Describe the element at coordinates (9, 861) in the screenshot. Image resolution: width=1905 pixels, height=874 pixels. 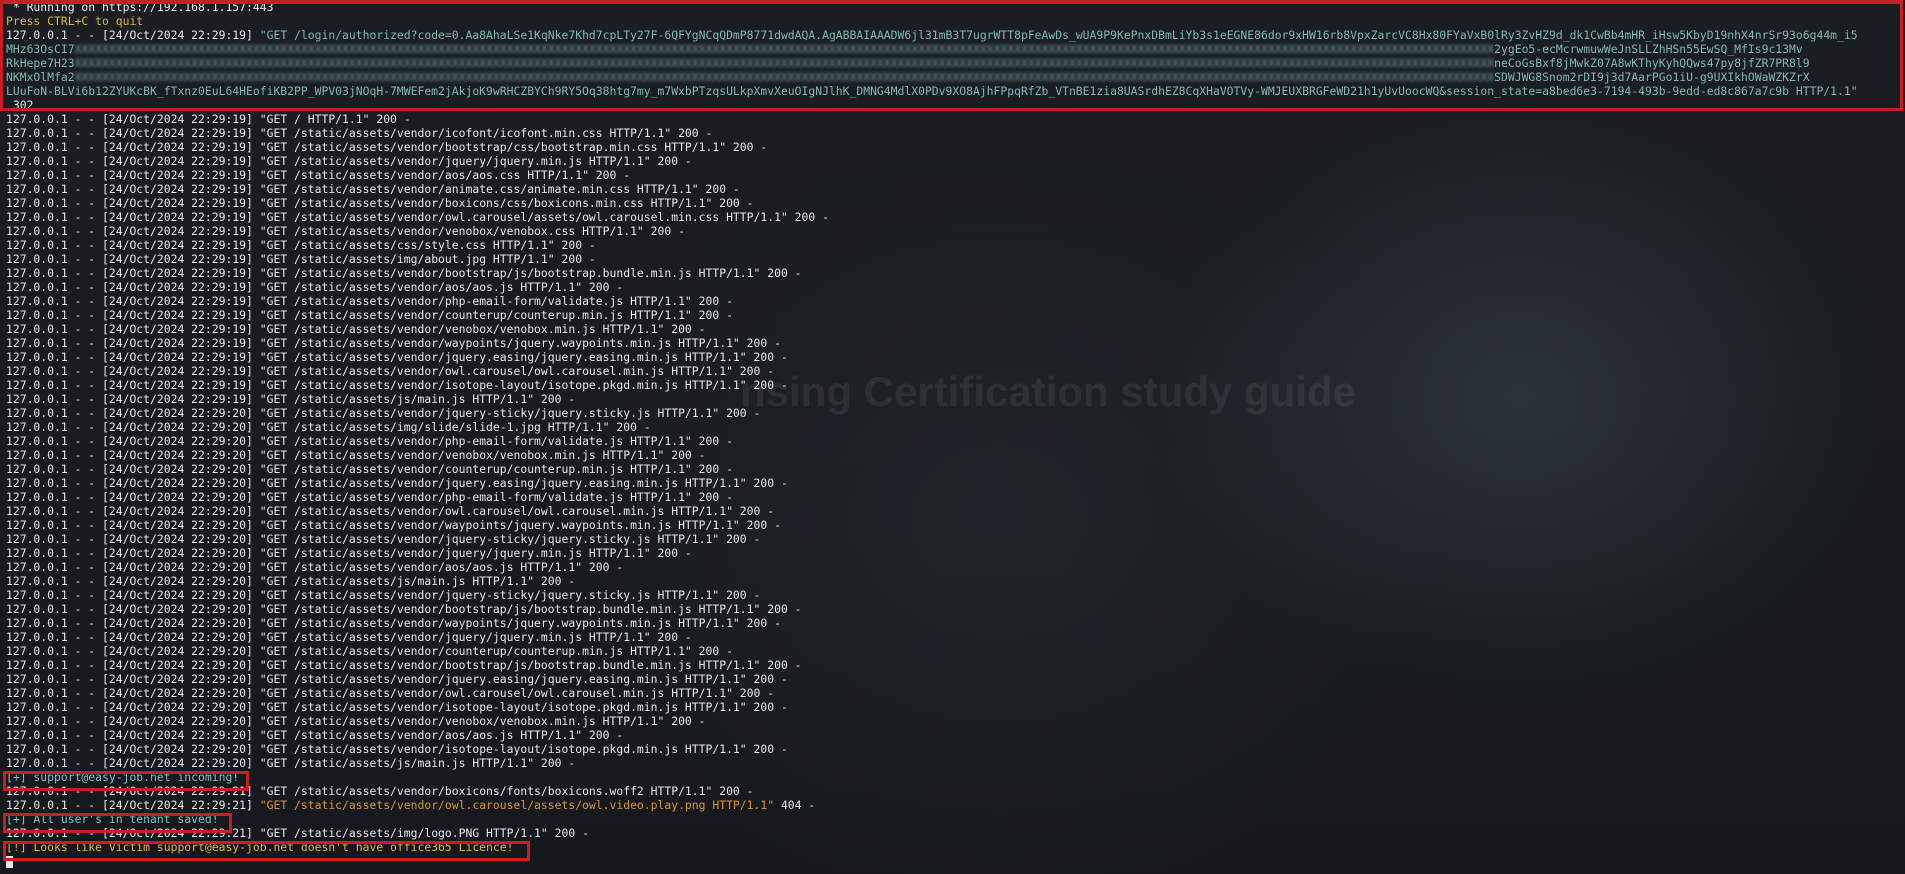
I see `terminal-cursor` at that location.